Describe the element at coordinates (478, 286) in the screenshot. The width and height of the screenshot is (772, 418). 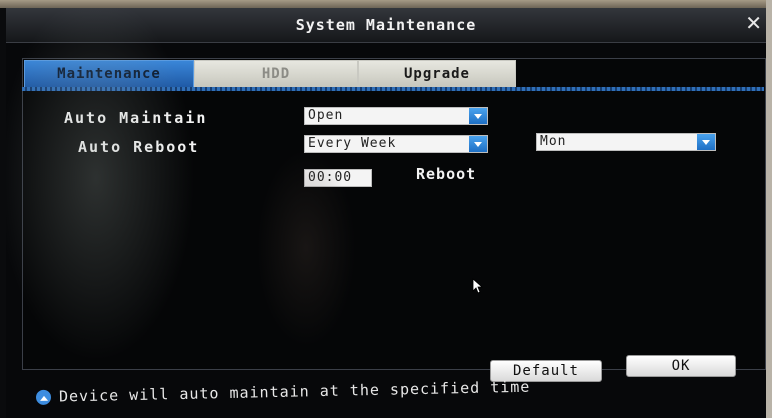
I see `mouse-cursor-icon` at that location.